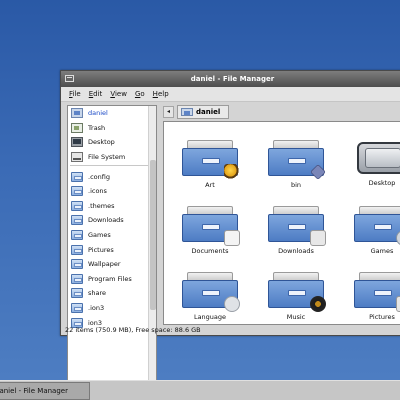 The height and width of the screenshot is (400, 400). What do you see at coordinates (69, 78) in the screenshot?
I see `window-menu-icon` at bounding box center [69, 78].